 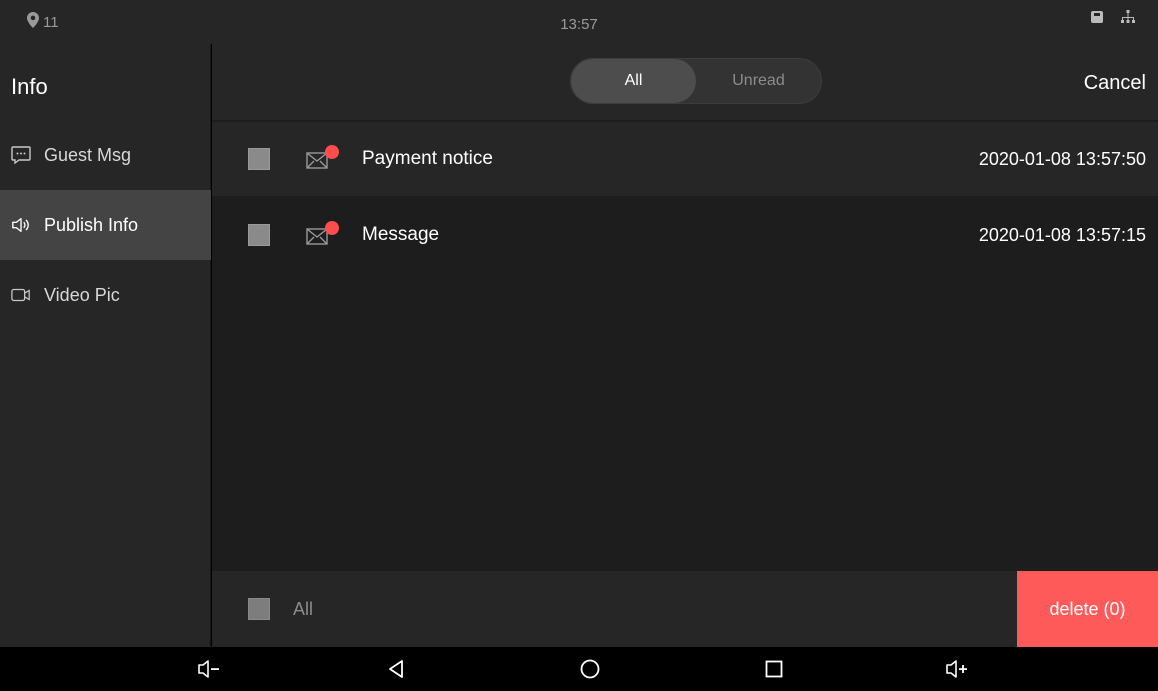 What do you see at coordinates (685, 235) in the screenshot?
I see `list-item: Message 2020-01-08 13:57:15` at bounding box center [685, 235].